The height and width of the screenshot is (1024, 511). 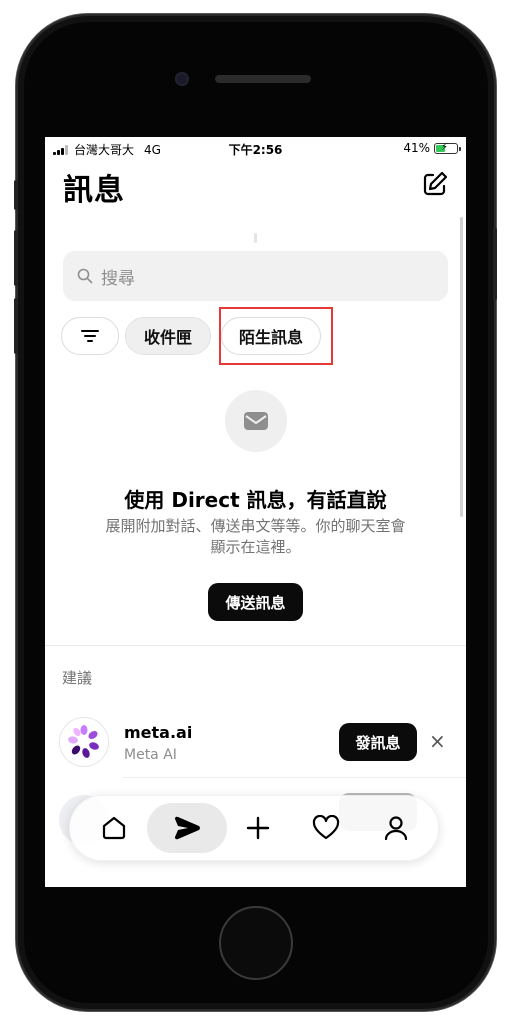 I want to click on suggestion-name: meta.ai, so click(x=158, y=732).